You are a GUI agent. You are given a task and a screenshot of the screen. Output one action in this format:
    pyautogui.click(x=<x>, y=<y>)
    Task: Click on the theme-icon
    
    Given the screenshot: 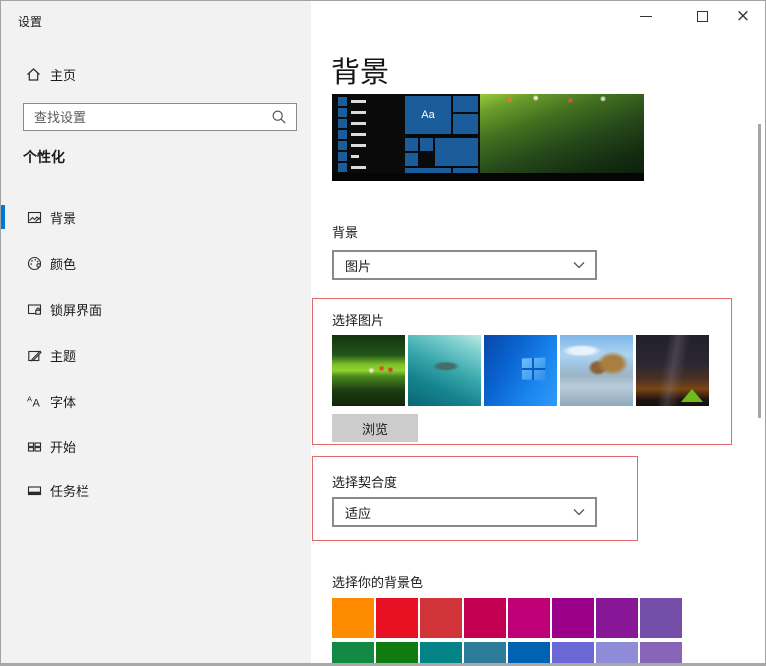 What is the action you would take?
    pyautogui.click(x=35, y=355)
    